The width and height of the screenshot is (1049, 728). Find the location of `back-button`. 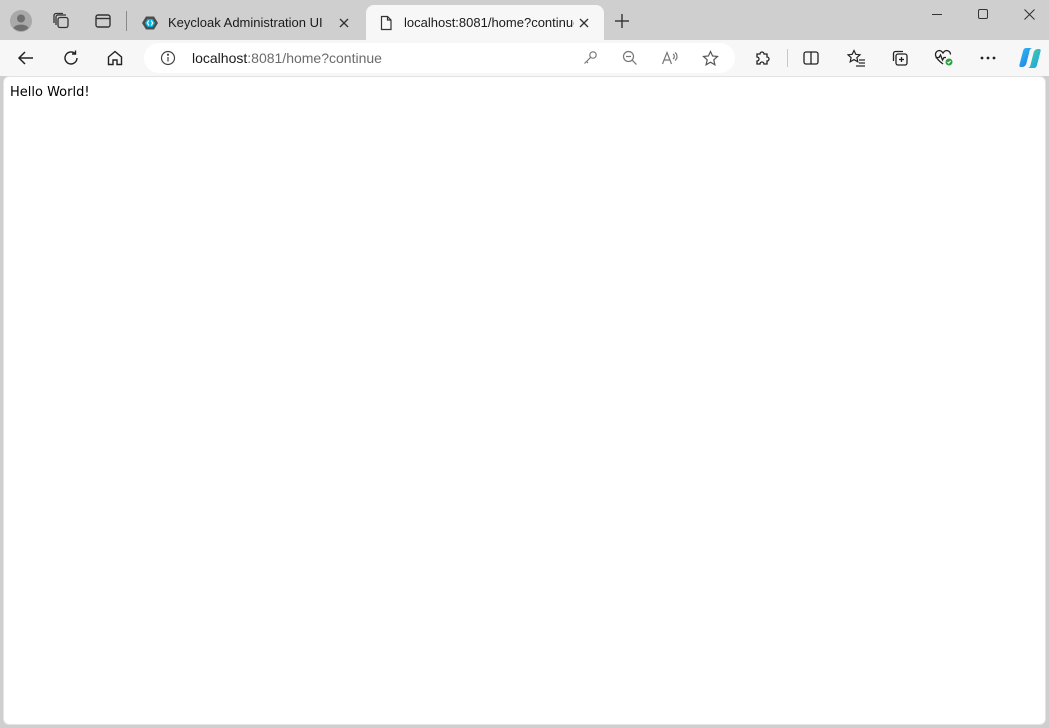

back-button is located at coordinates (26, 58).